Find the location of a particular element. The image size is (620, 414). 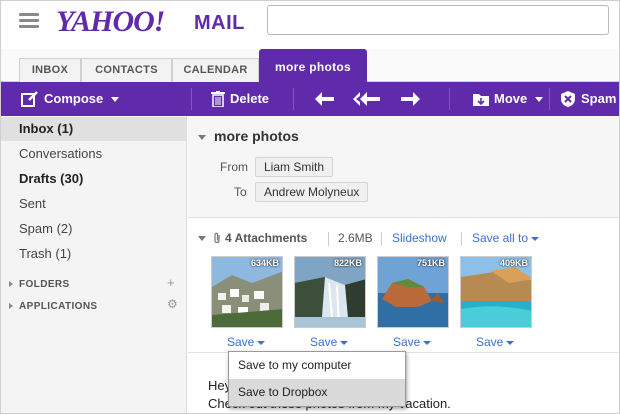

forward-button is located at coordinates (410, 99).